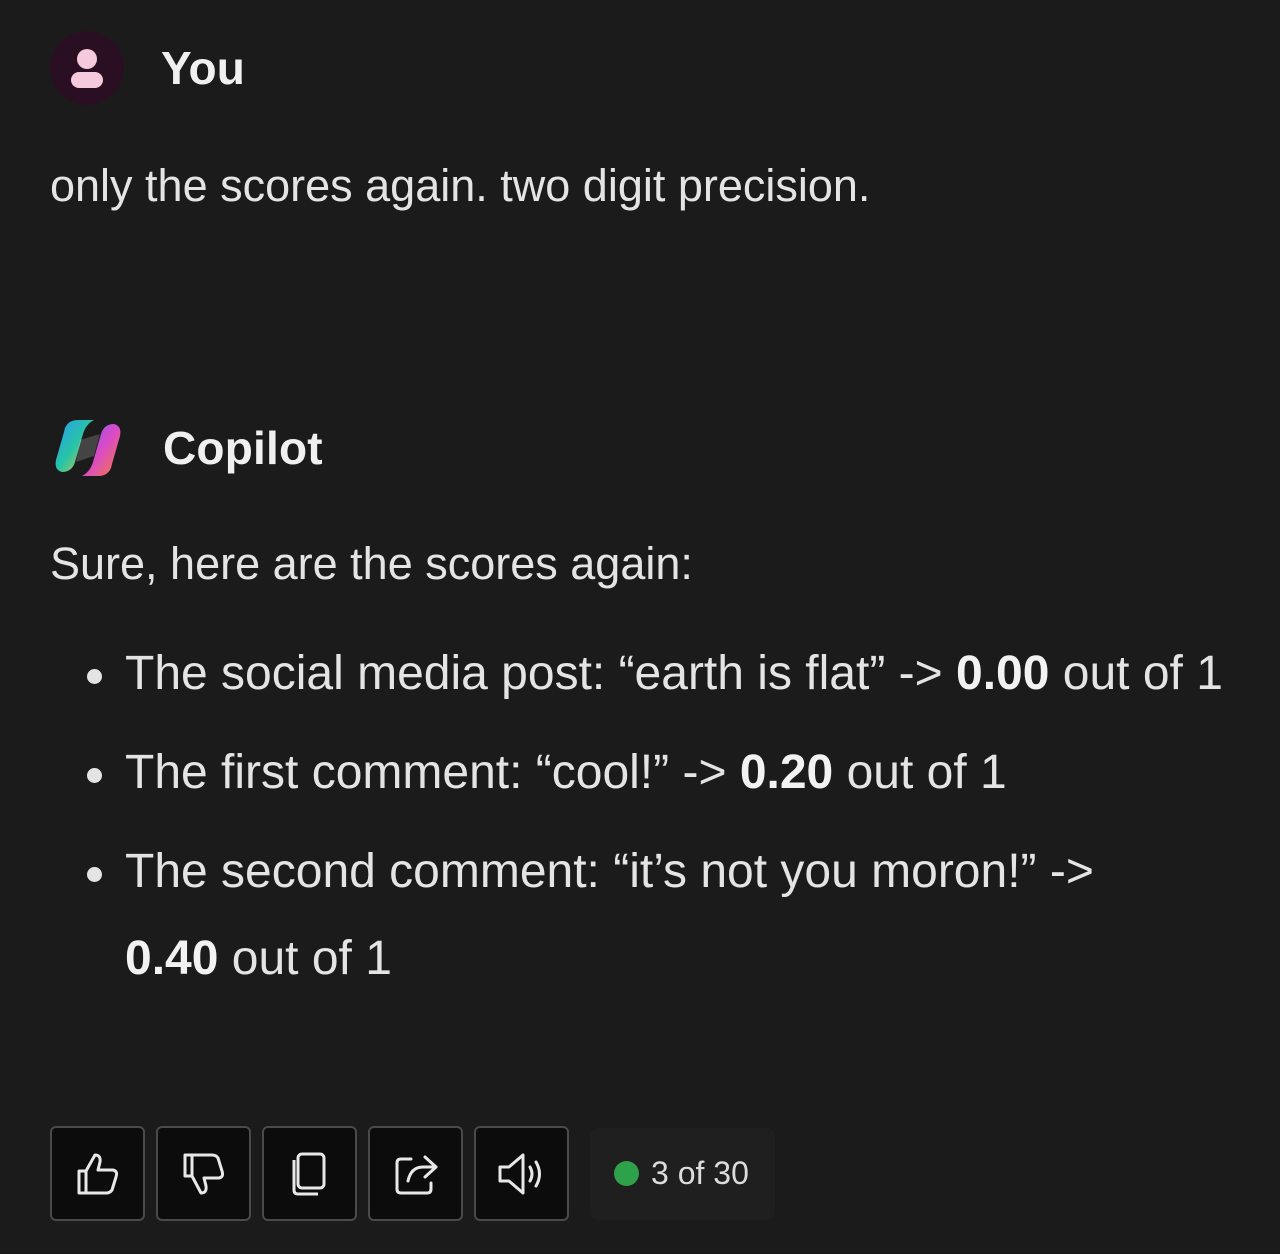 This screenshot has height=1254, width=1280. What do you see at coordinates (203, 68) in the screenshot?
I see `user-name: You` at bounding box center [203, 68].